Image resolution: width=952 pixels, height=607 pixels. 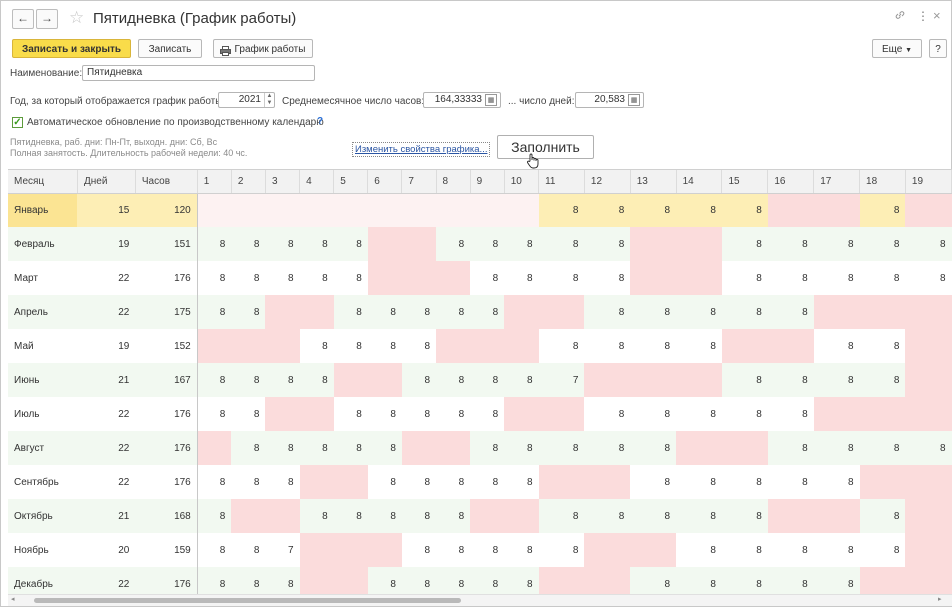 I want to click on hours-cell: 152, so click(x=166, y=346).